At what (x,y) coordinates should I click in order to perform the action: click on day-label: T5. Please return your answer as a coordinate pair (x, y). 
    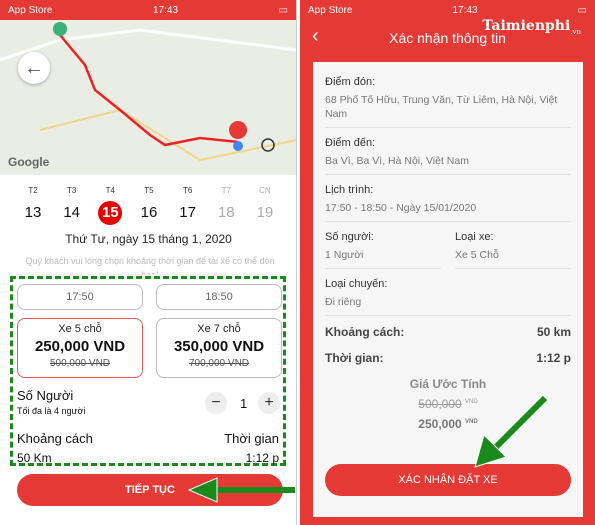
    Looking at the image, I should click on (149, 190).